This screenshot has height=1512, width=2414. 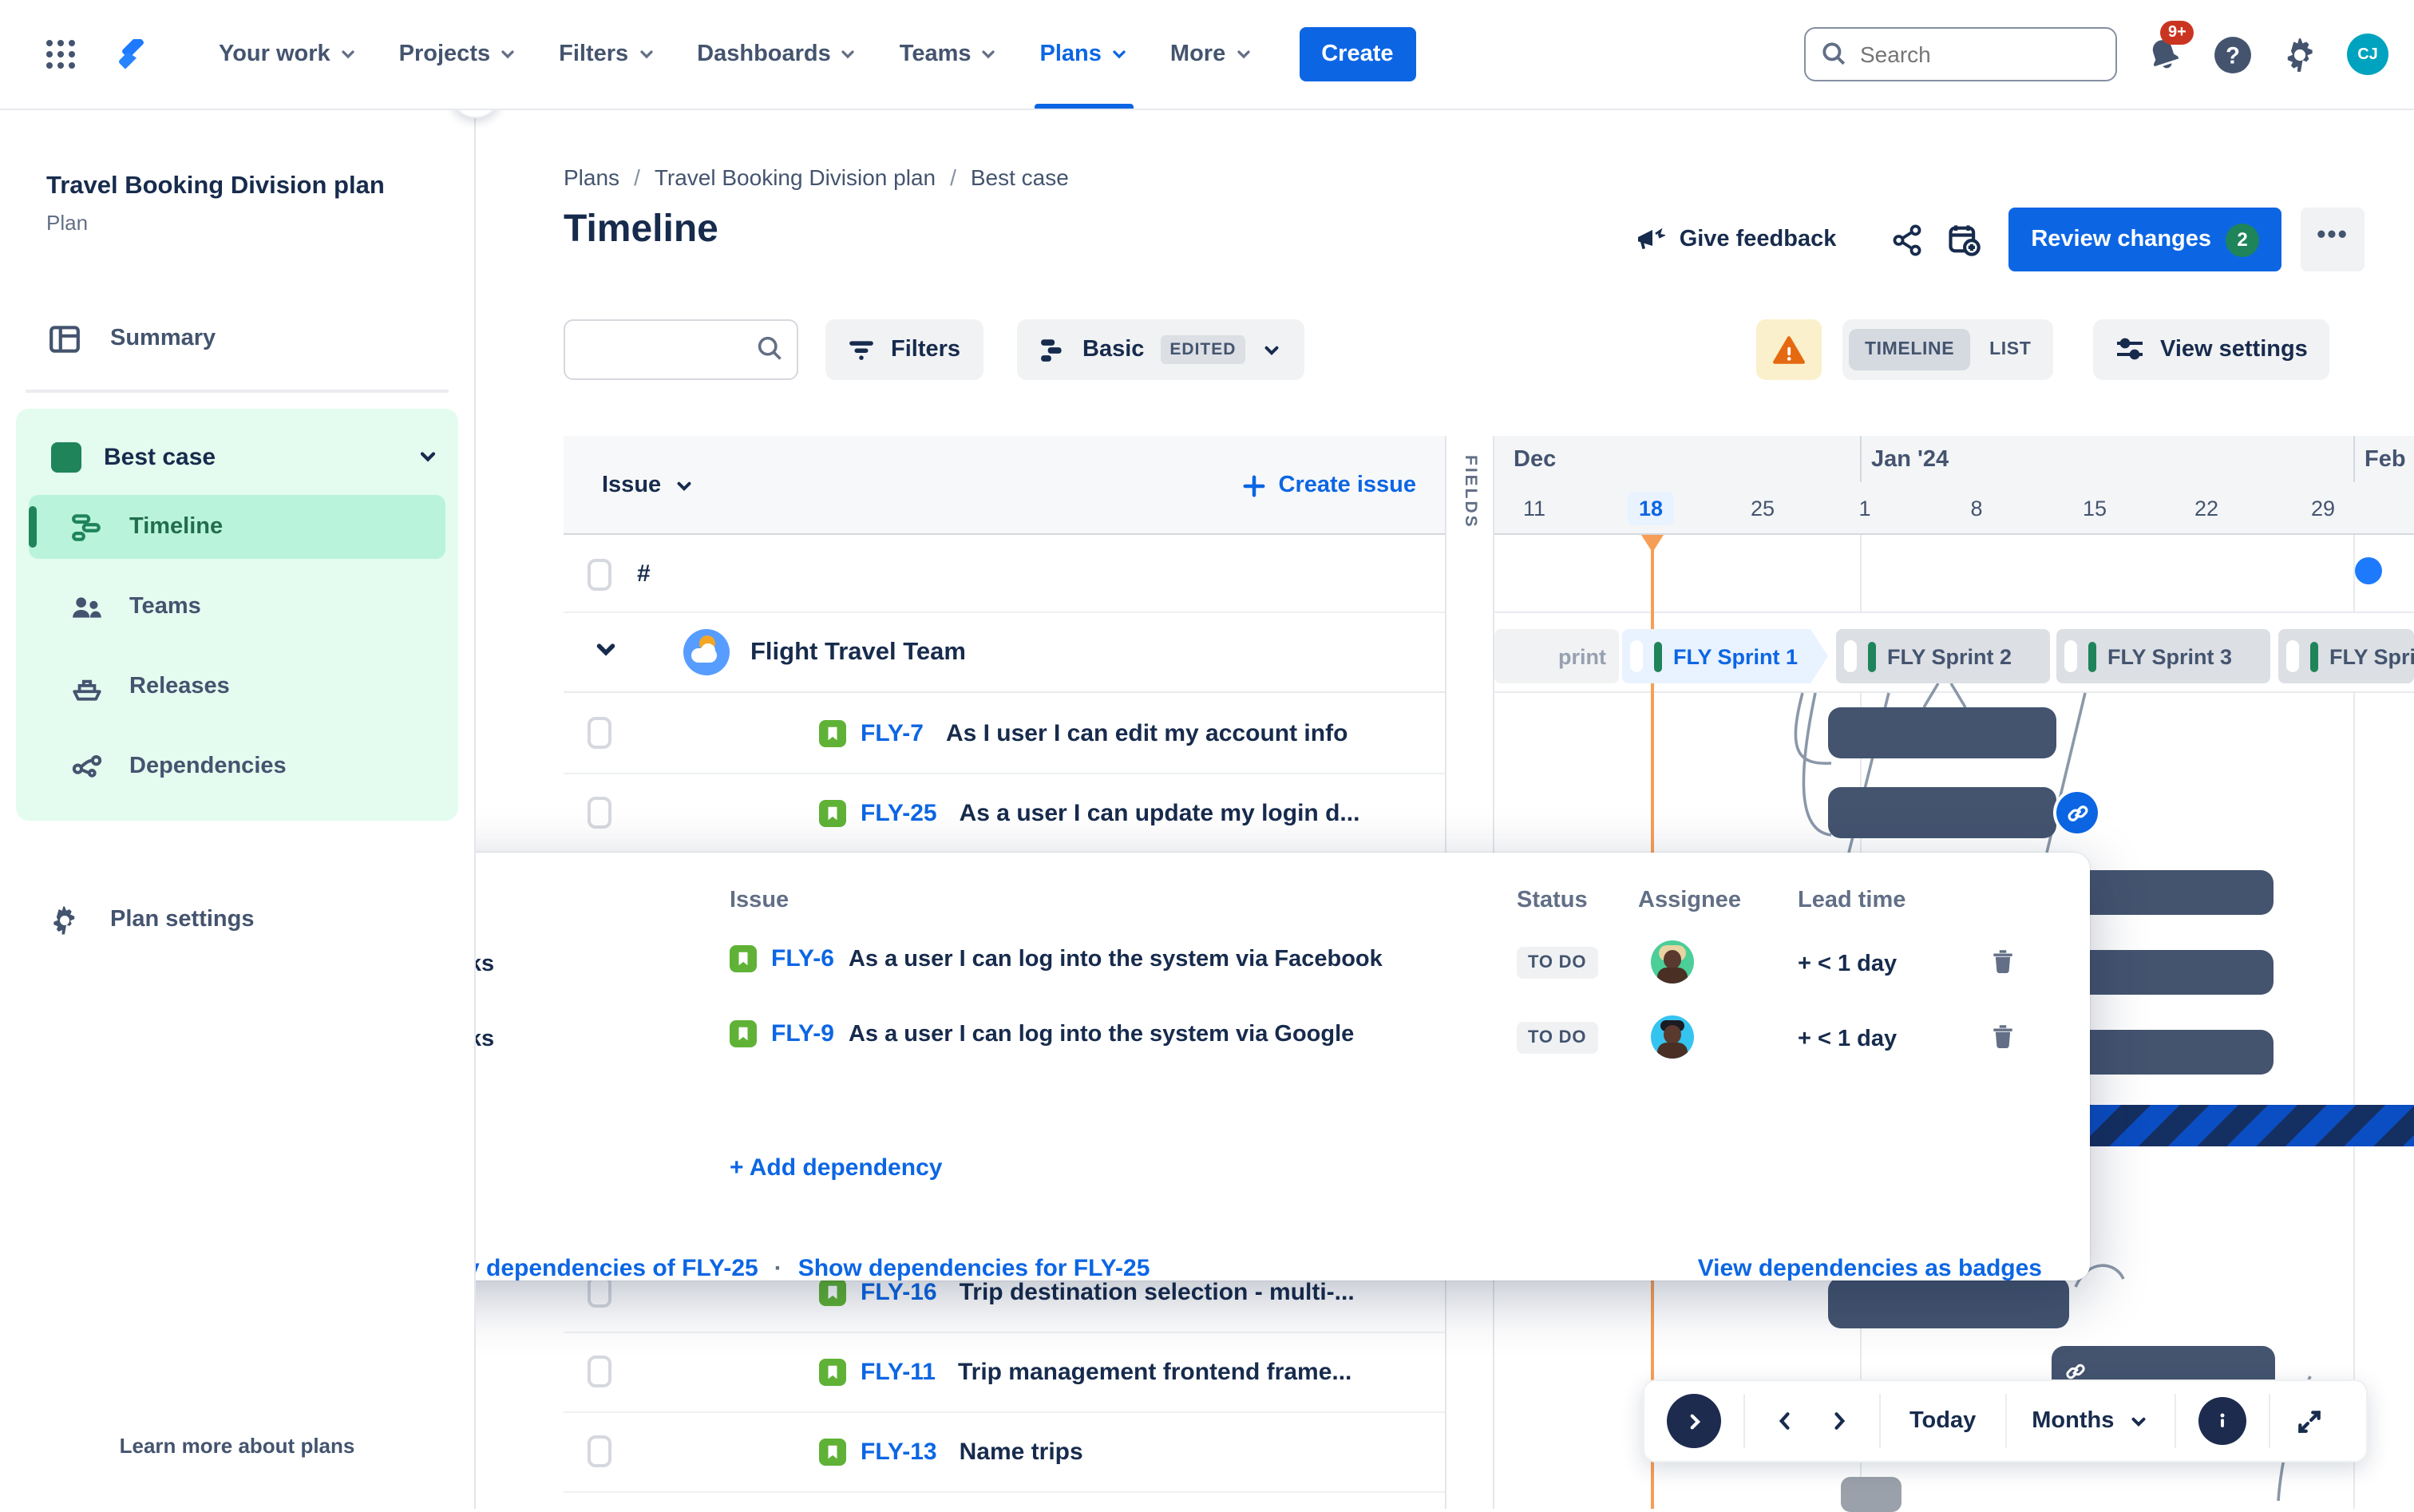 I want to click on timeline-header: Dec Jan '24 Feb 11 18 25 1 8 15 22 29, so click(x=1954, y=485).